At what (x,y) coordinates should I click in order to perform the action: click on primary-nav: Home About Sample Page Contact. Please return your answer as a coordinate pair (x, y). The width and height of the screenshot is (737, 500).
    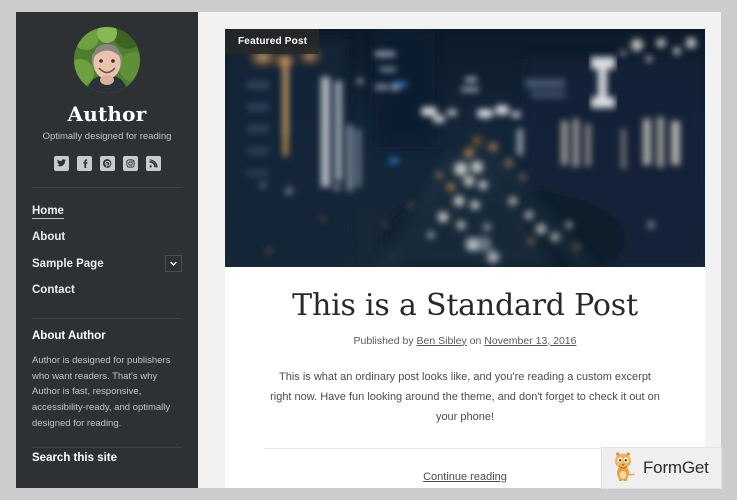
    Looking at the image, I should click on (107, 250).